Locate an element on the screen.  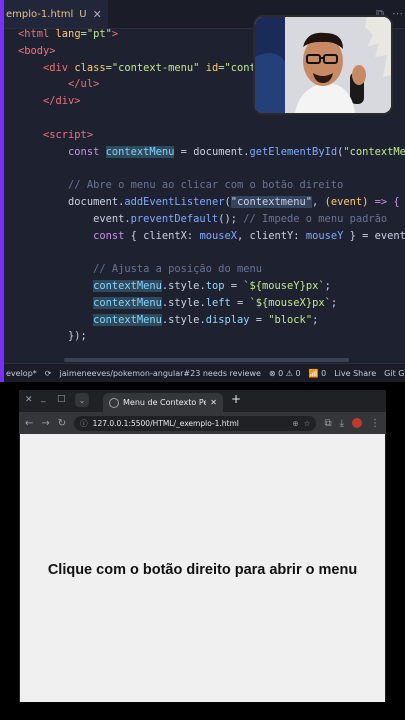
code-line: contextMenu.style.display = "block"; is located at coordinates (204, 320).